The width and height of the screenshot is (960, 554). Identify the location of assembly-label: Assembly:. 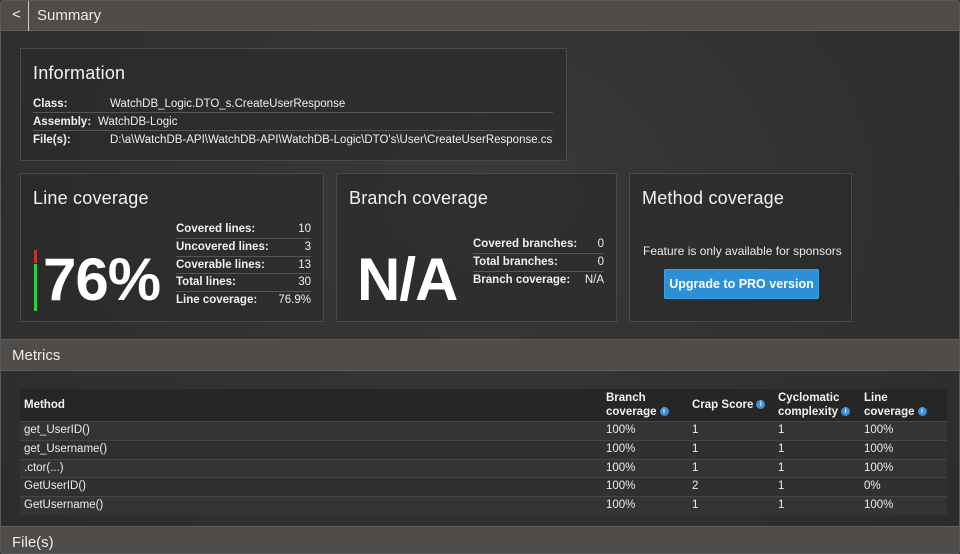
(62, 122).